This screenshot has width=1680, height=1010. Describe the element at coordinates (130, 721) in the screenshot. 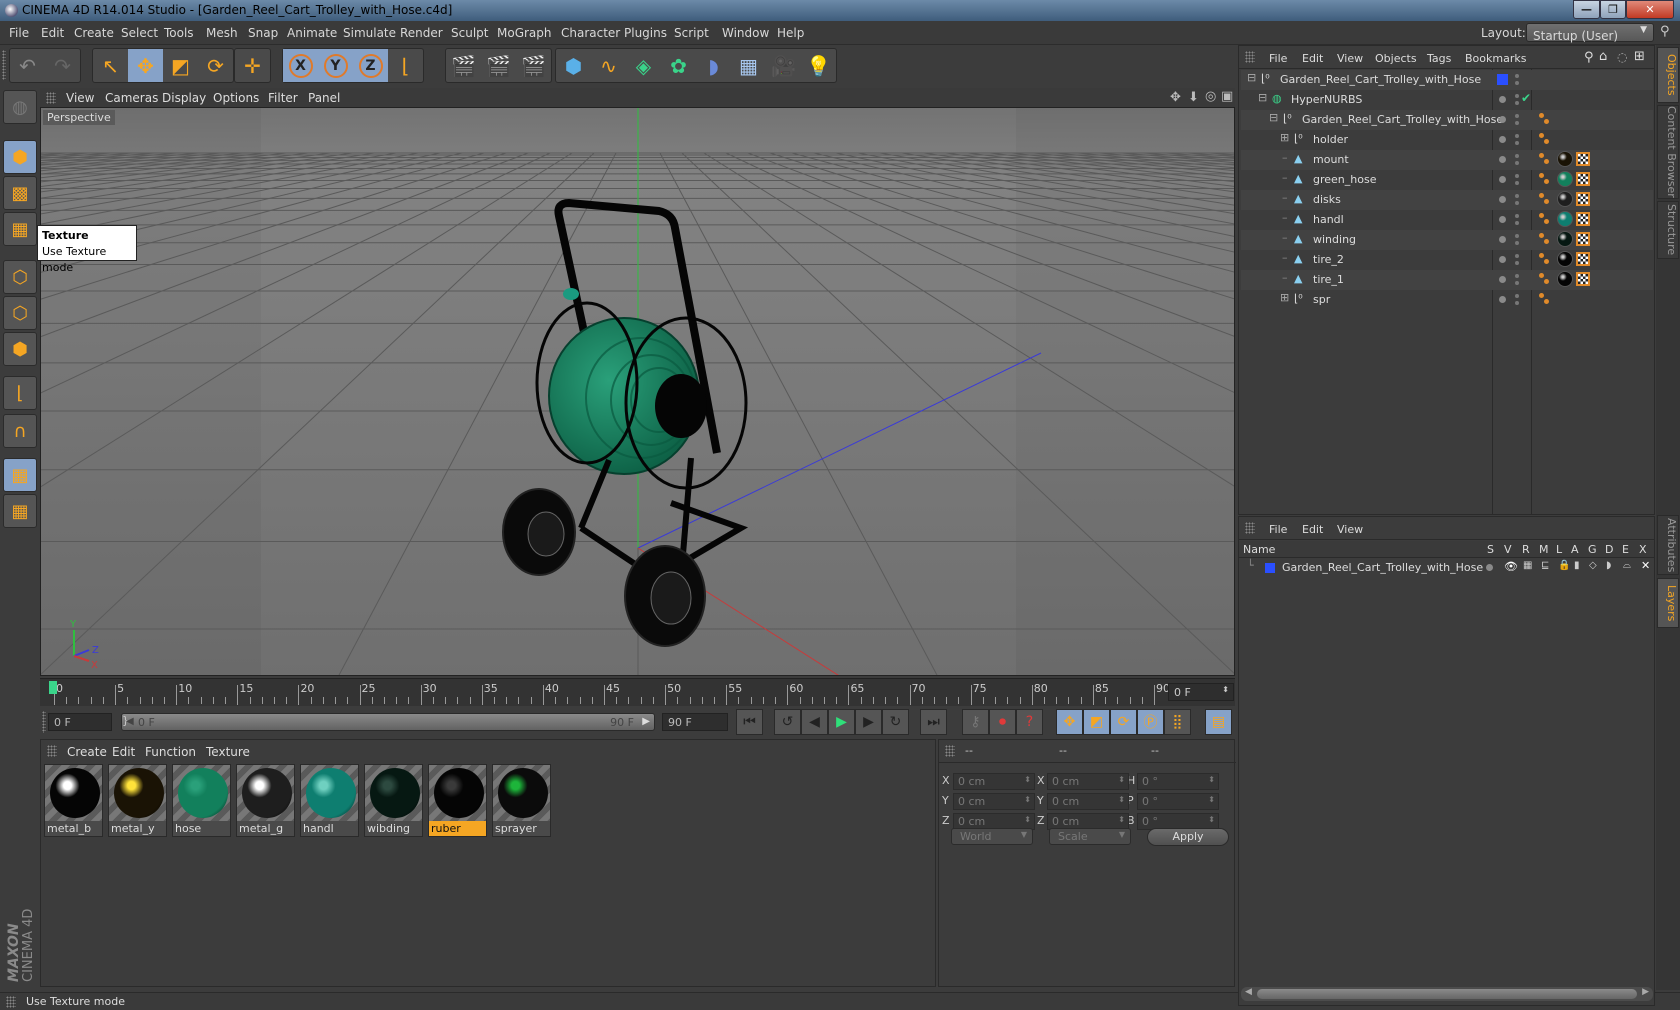

I see `range-left-arrow-icon: ◀` at that location.